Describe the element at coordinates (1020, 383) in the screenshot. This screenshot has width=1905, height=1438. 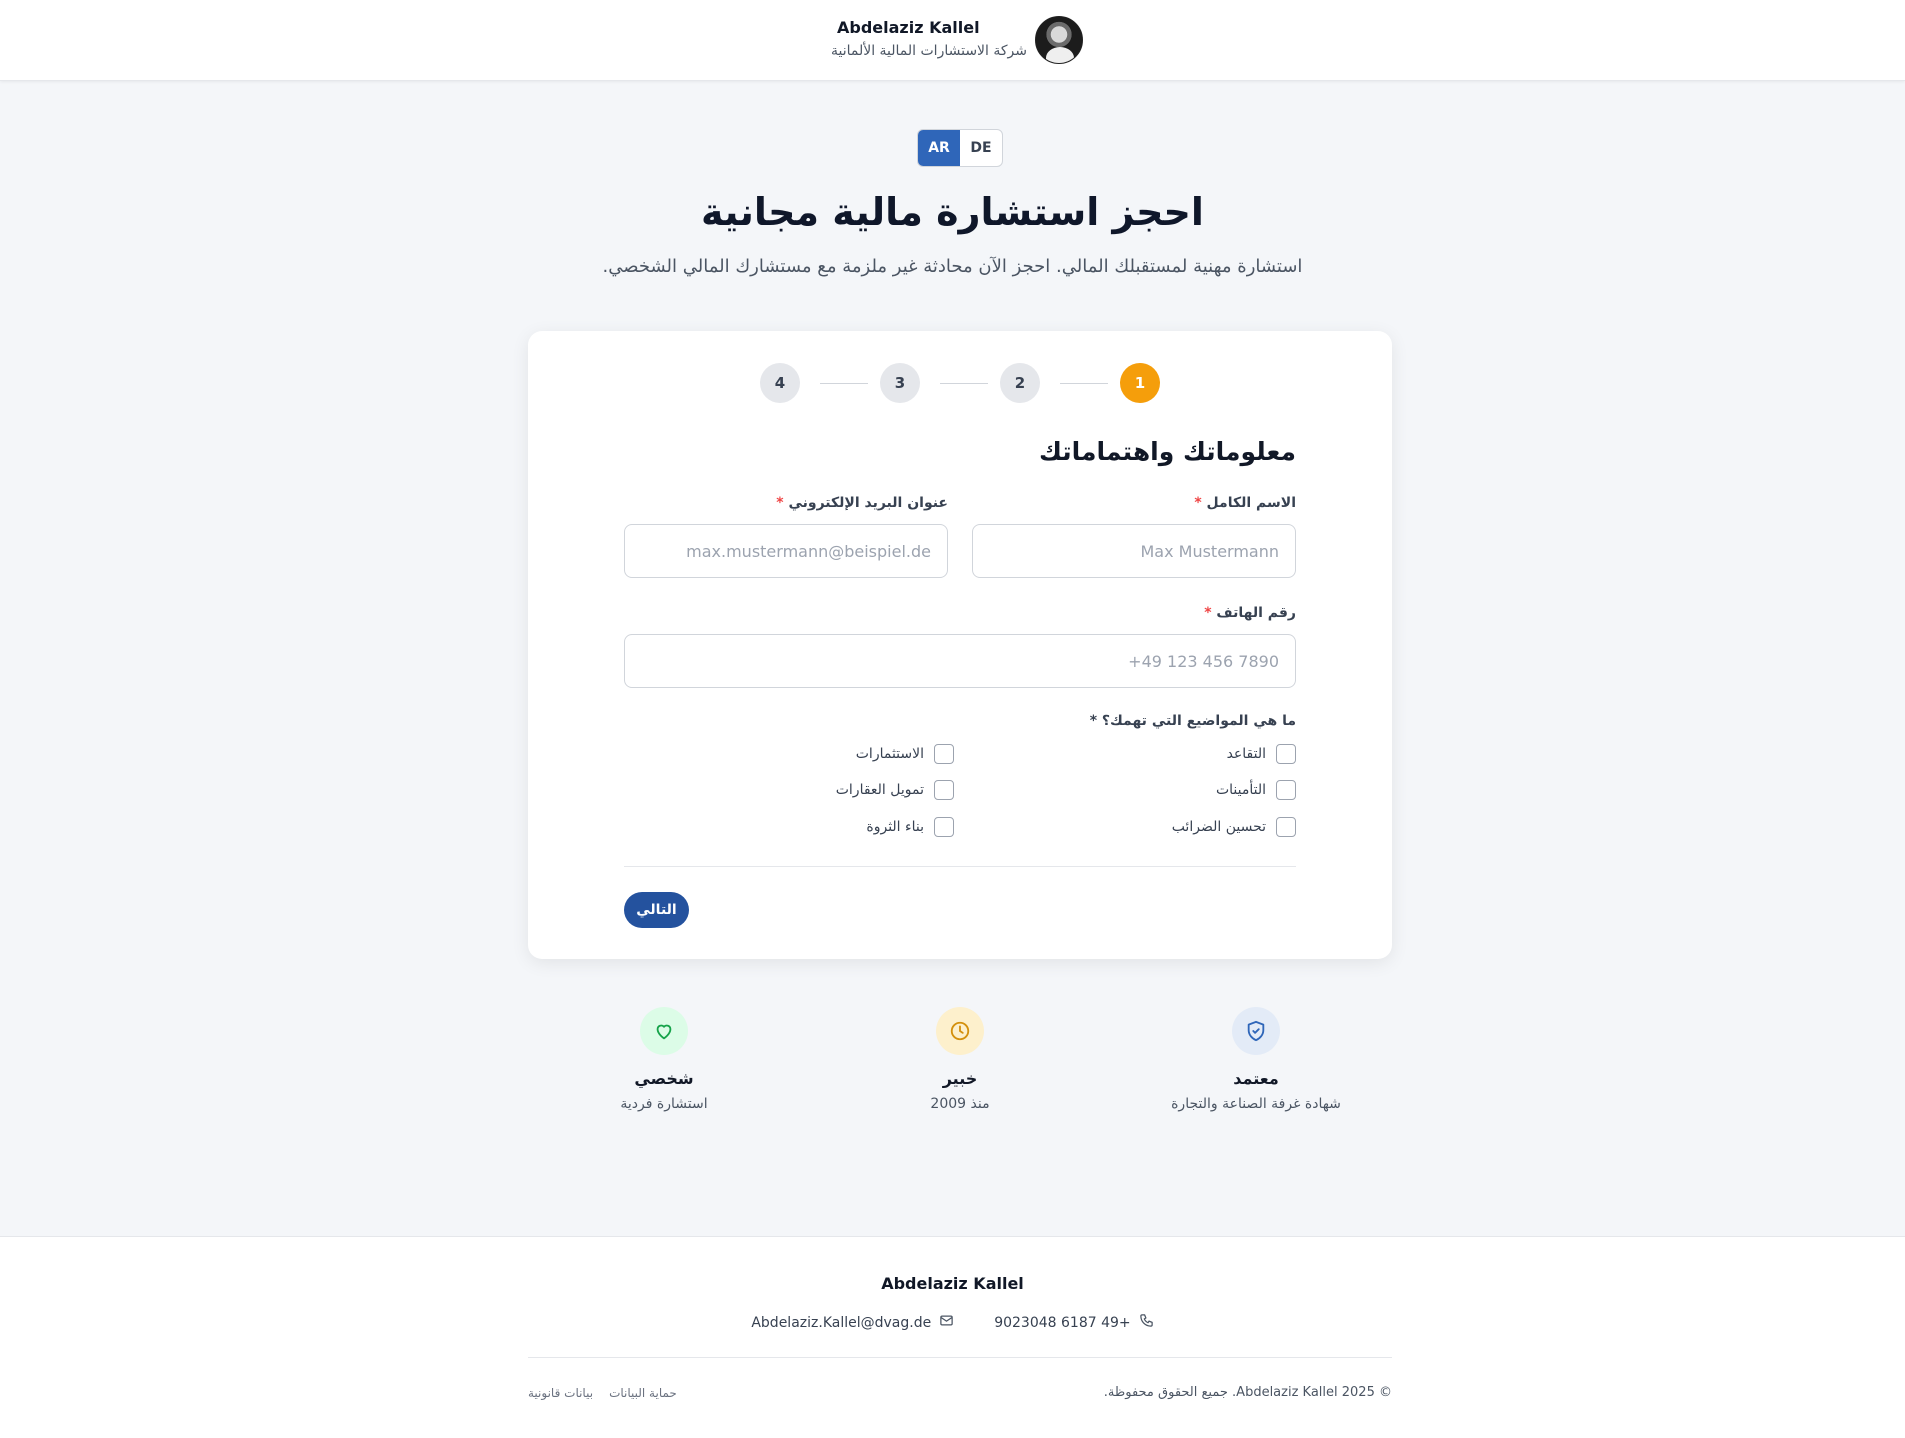
I see `step-2: 2` at that location.